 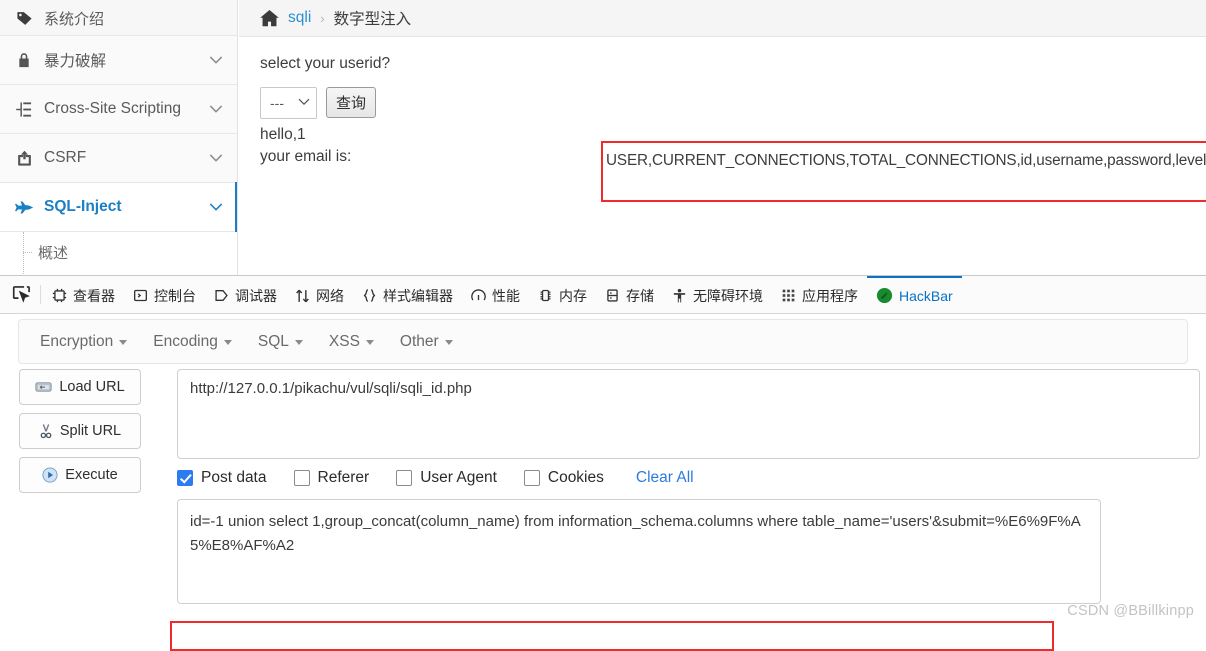 I want to click on menu-xss: XSS, so click(x=351, y=342).